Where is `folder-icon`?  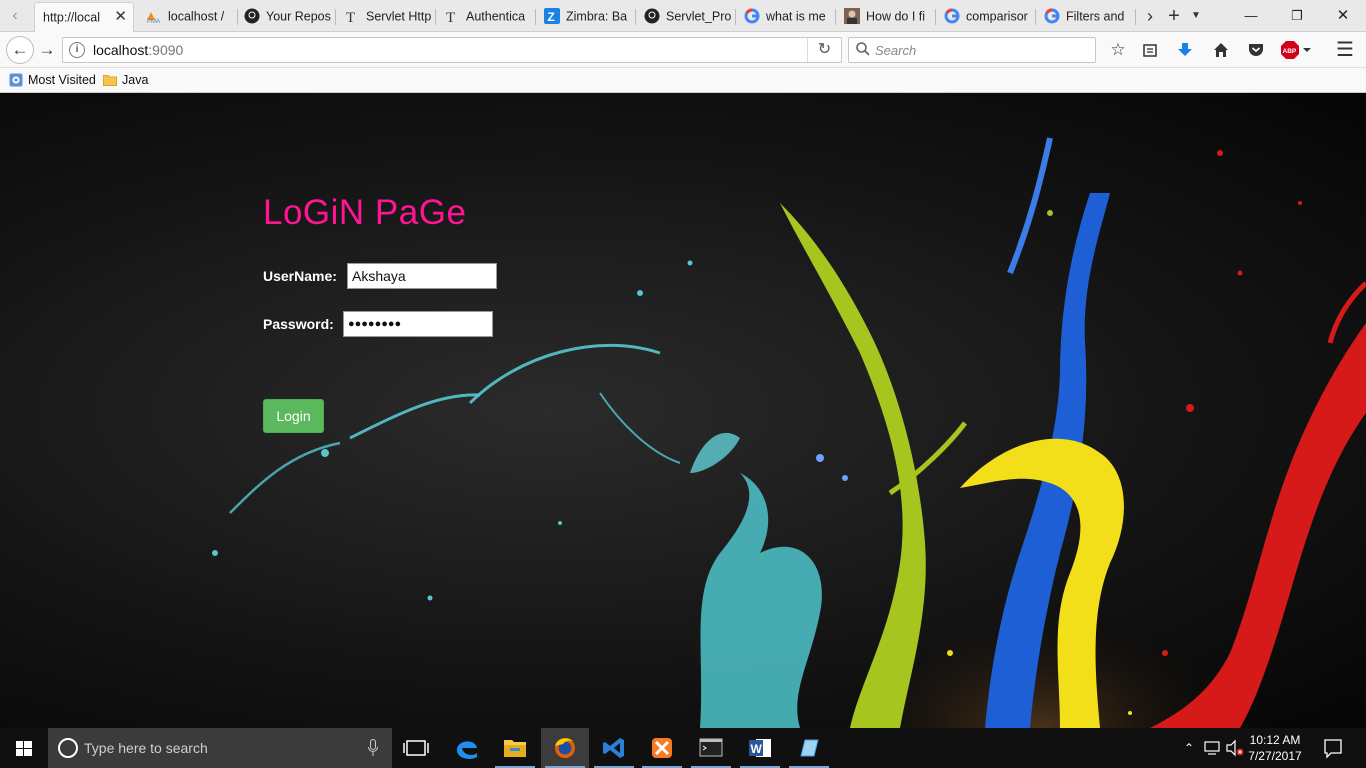 folder-icon is located at coordinates (110, 80).